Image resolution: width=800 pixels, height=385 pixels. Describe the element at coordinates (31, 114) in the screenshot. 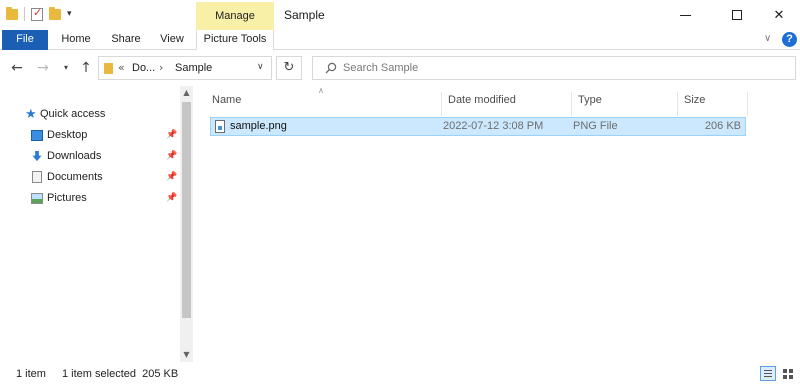

I see `star-icon: ★` at that location.